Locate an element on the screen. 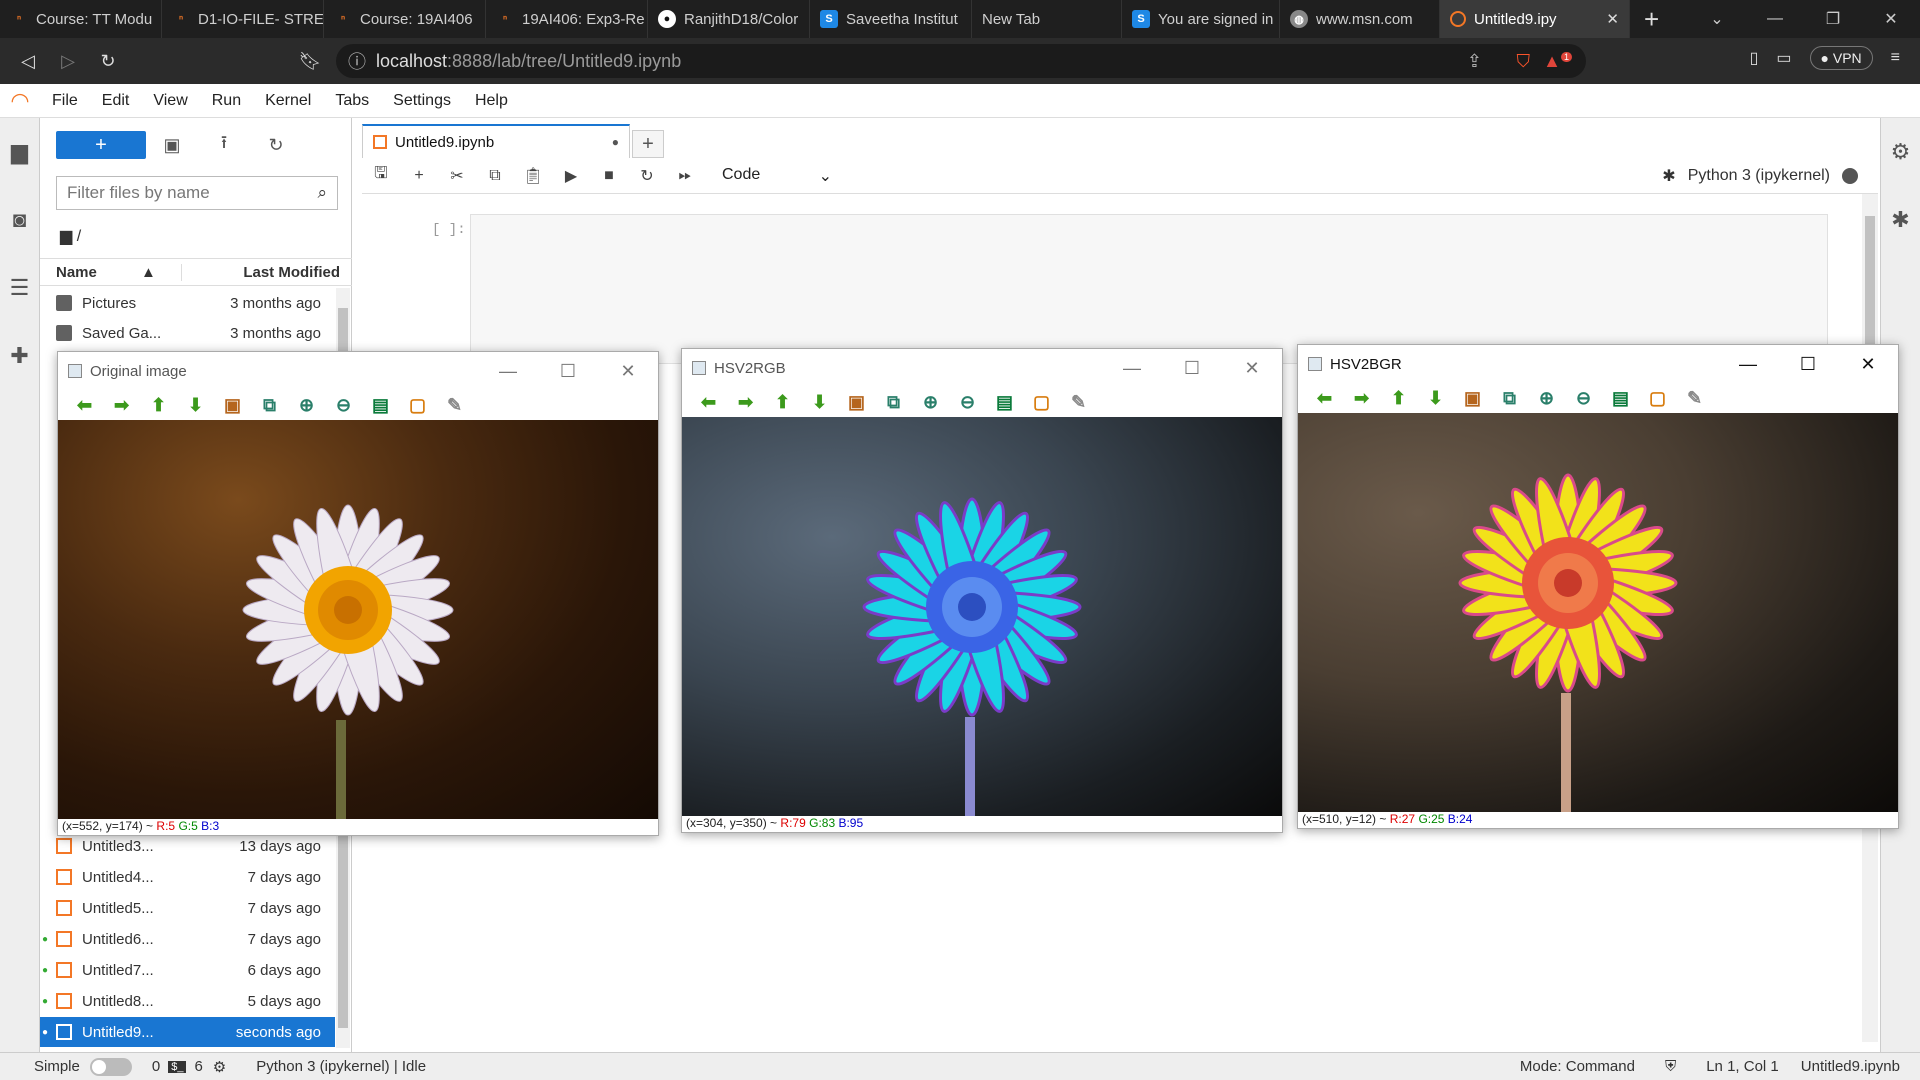 The width and height of the screenshot is (1920, 1080). property-inspector-icon: ⚙ is located at coordinates (1900, 152).